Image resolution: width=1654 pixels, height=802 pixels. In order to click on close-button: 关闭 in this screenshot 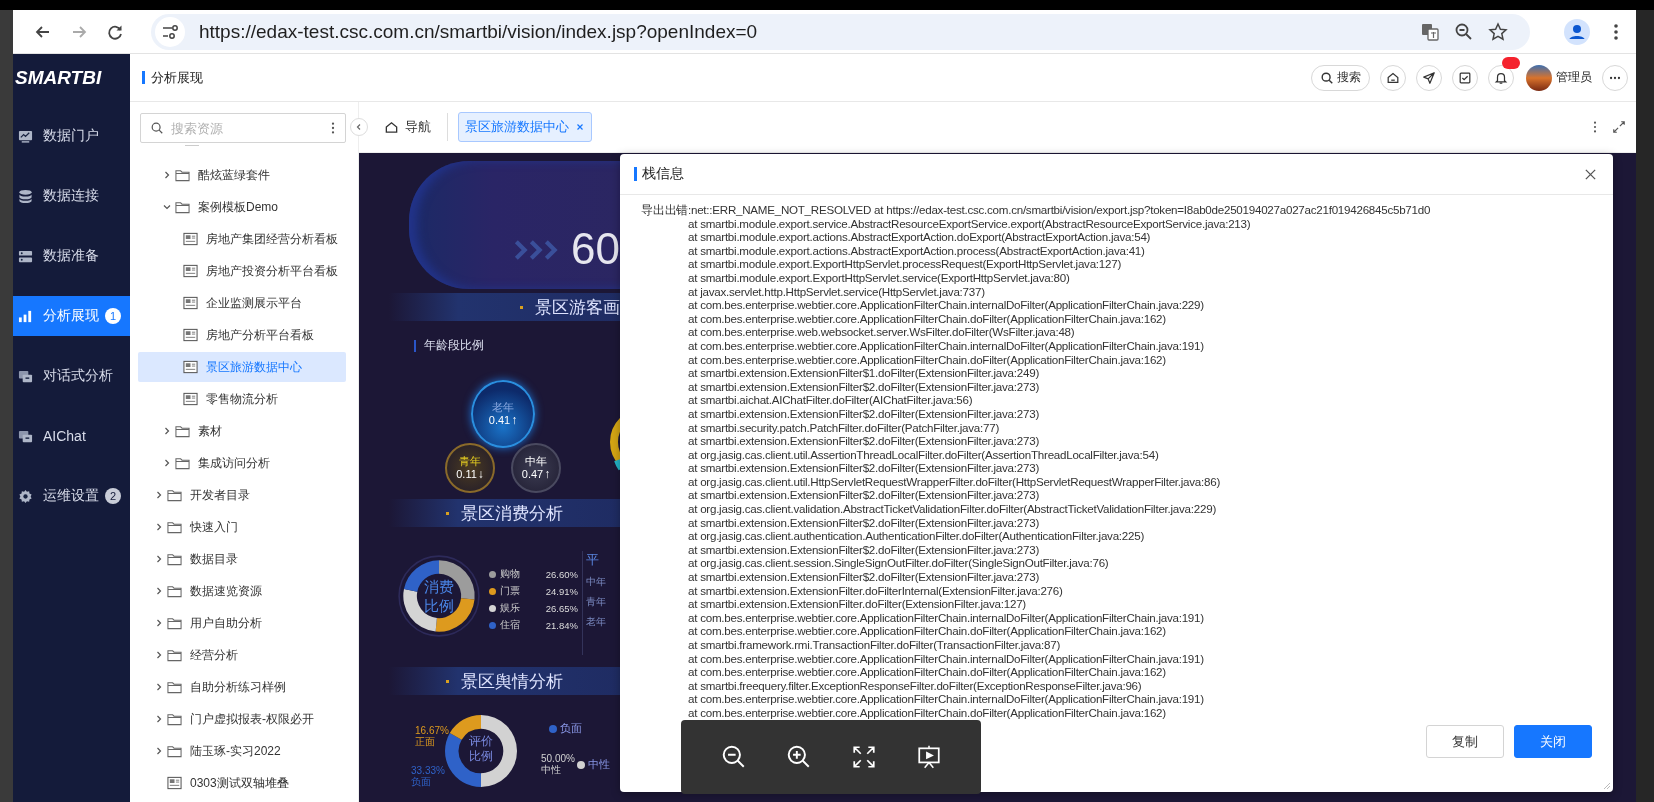, I will do `click(1553, 741)`.